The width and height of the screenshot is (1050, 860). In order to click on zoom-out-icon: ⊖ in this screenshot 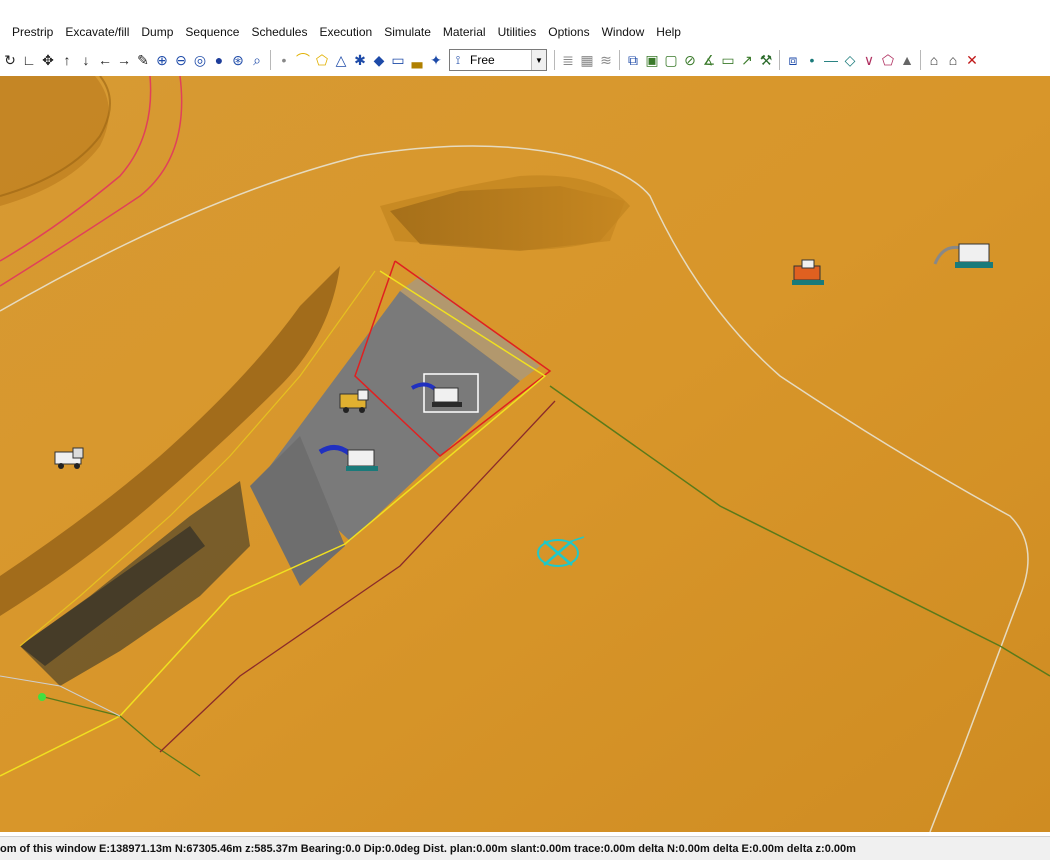, I will do `click(181, 60)`.